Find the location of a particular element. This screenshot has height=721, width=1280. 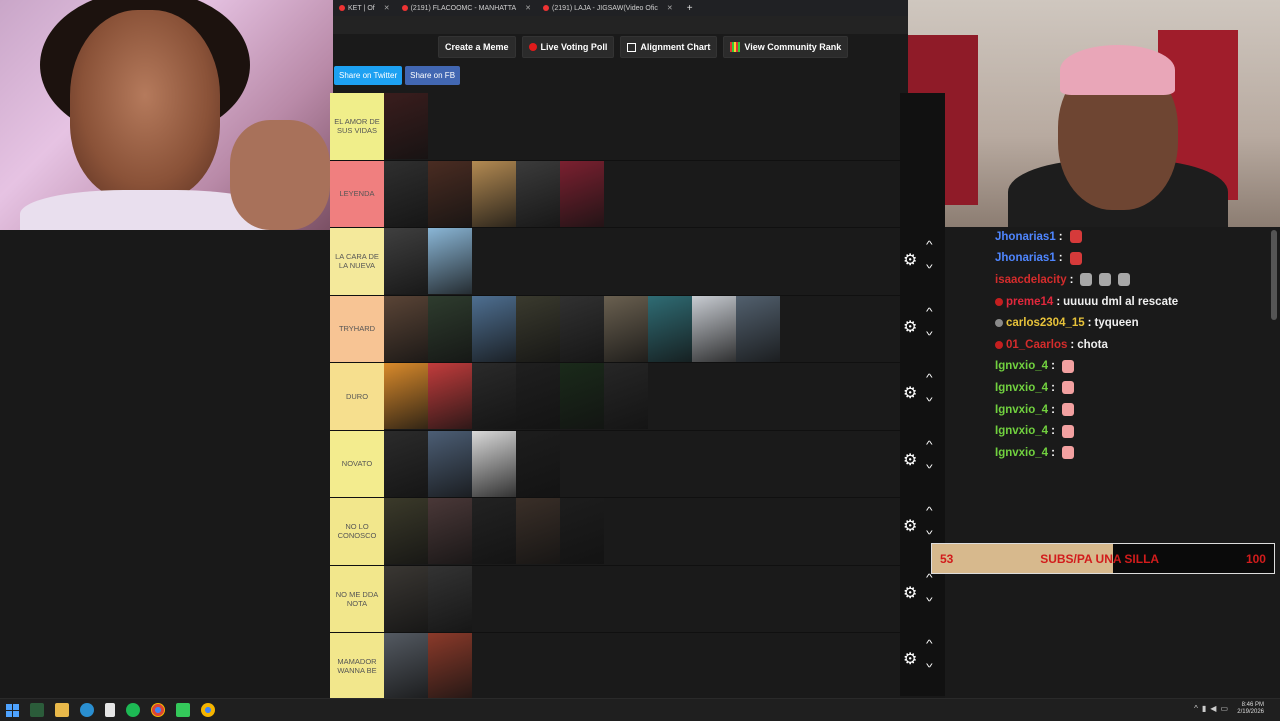

tier-label: MAMADOR WANNA BE is located at coordinates (357, 666).